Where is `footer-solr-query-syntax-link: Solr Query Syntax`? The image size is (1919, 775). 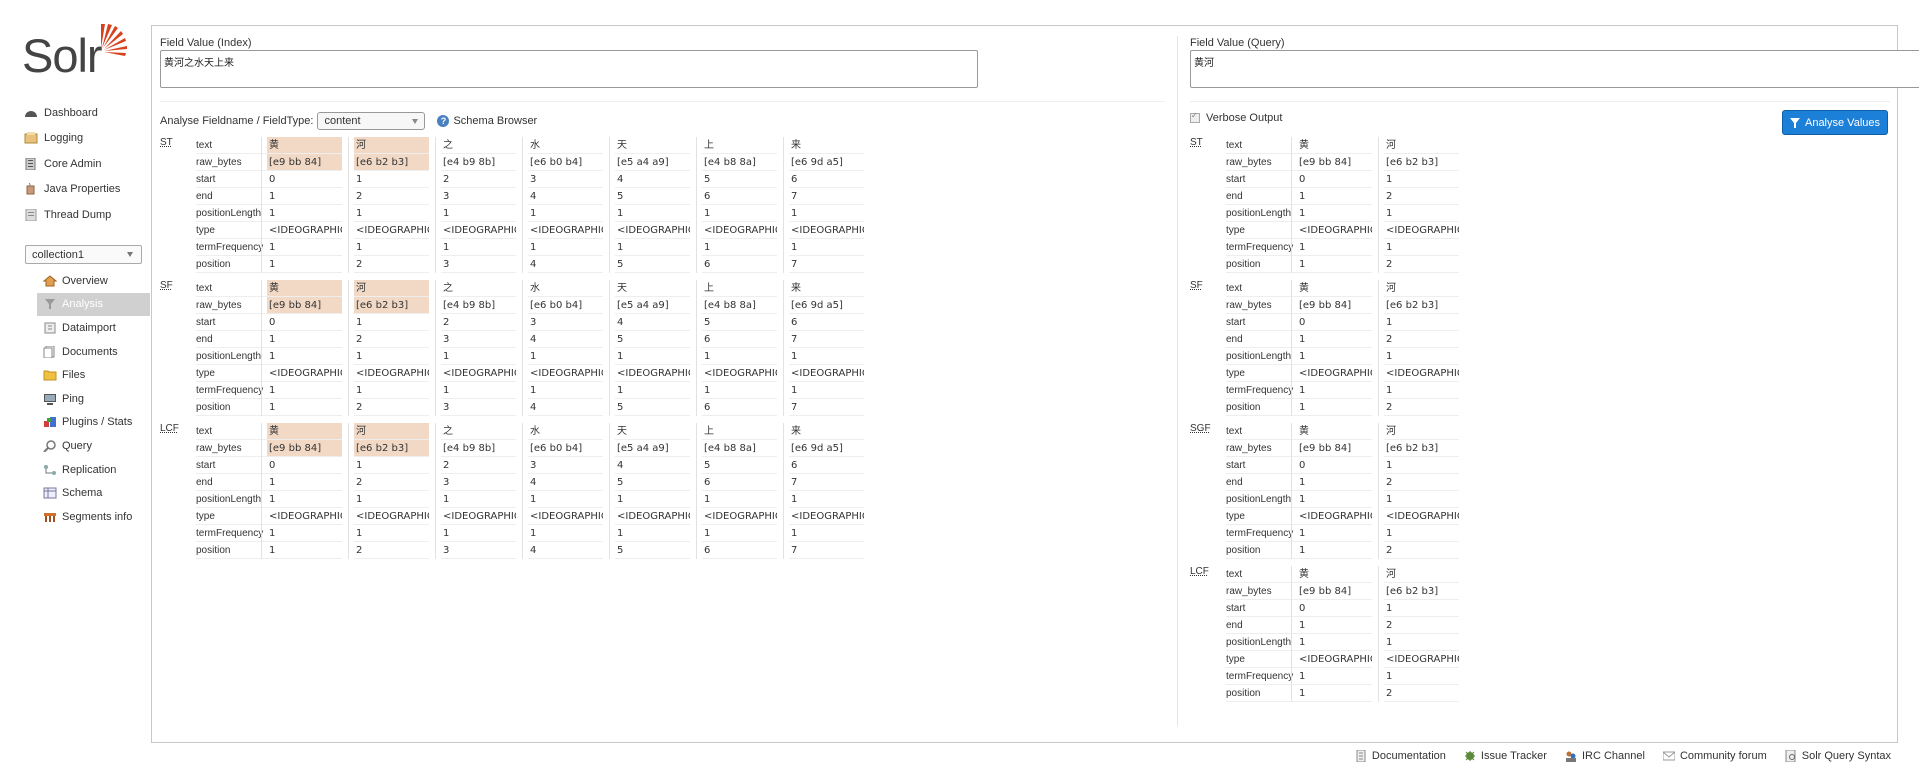 footer-solr-query-syntax-link: Solr Query Syntax is located at coordinates (1838, 756).